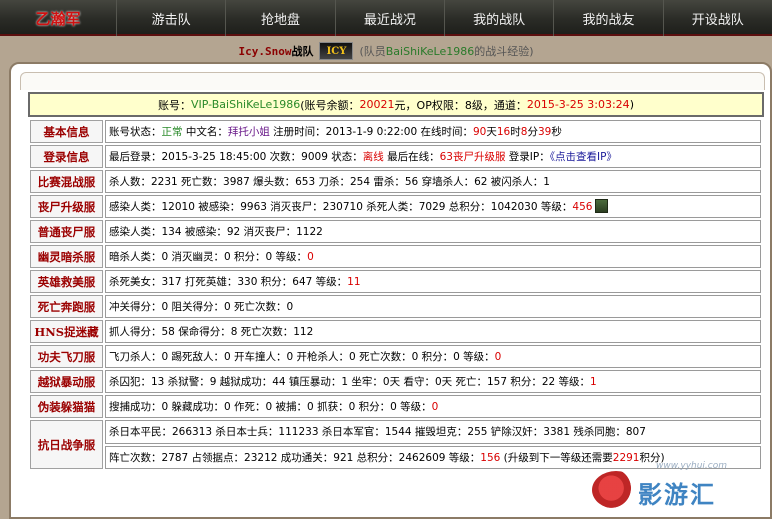 The image size is (772, 519). I want to click on row-value-seg: 抓人得分：58 保命得分：8 死亡次数：112, so click(211, 332).